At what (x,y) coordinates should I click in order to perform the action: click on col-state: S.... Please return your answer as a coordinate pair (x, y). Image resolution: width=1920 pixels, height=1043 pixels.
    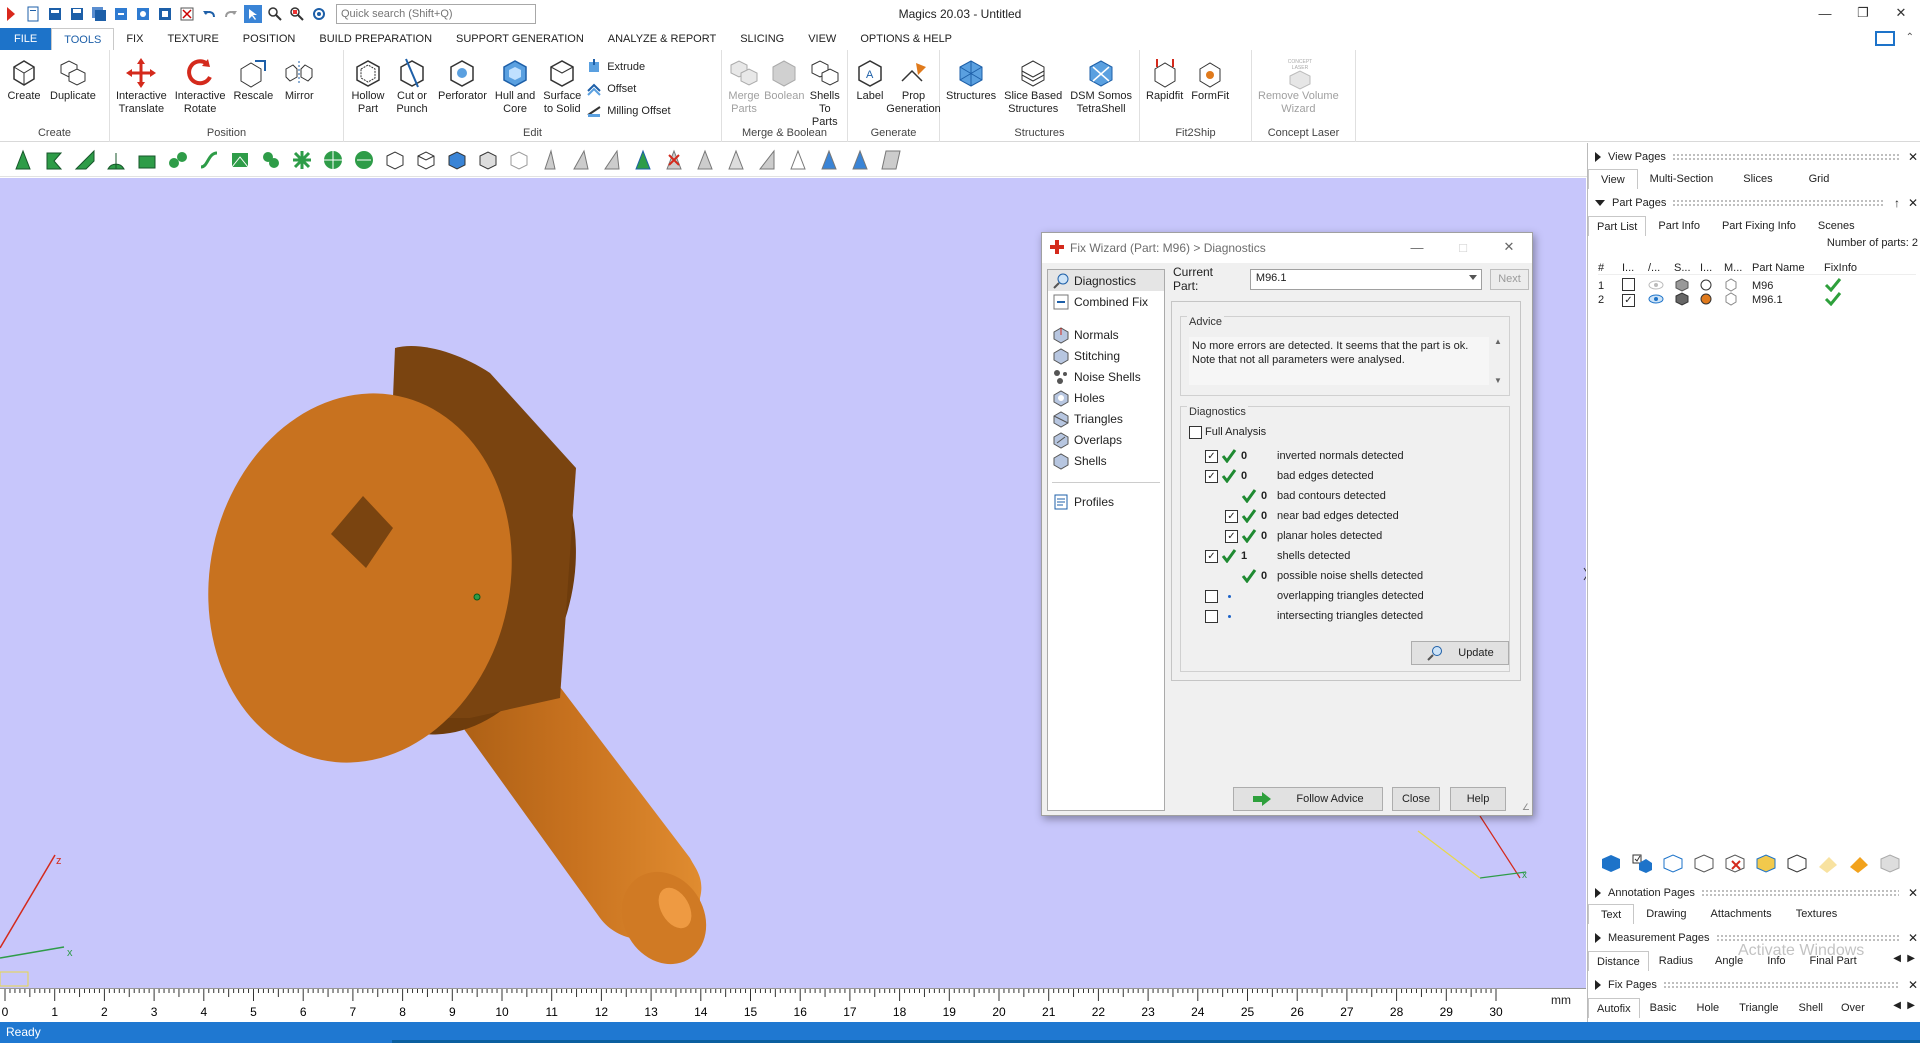
    Looking at the image, I should click on (1687, 268).